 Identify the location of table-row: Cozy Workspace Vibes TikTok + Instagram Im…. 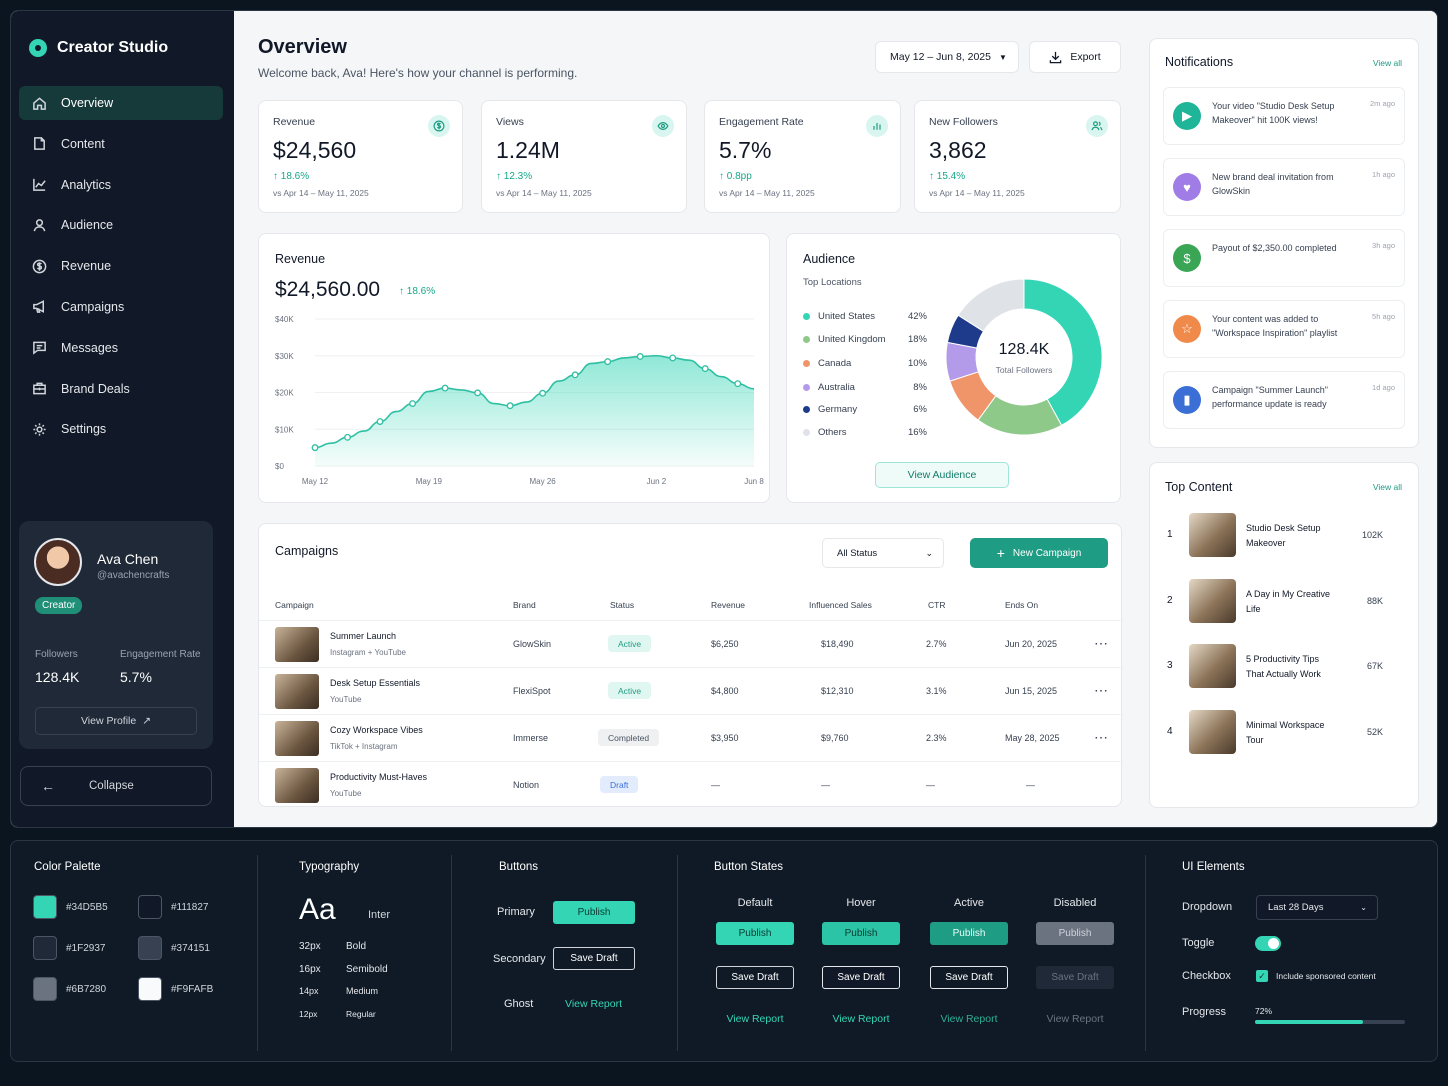
(691, 738).